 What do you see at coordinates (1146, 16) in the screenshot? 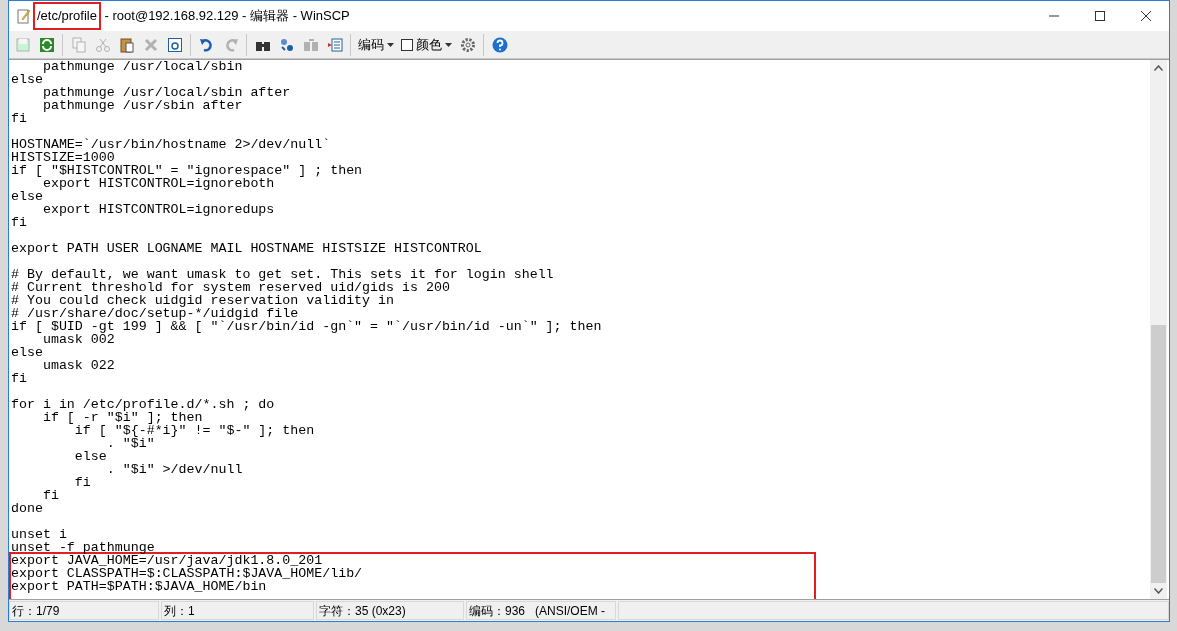
I see `close-icon` at bounding box center [1146, 16].